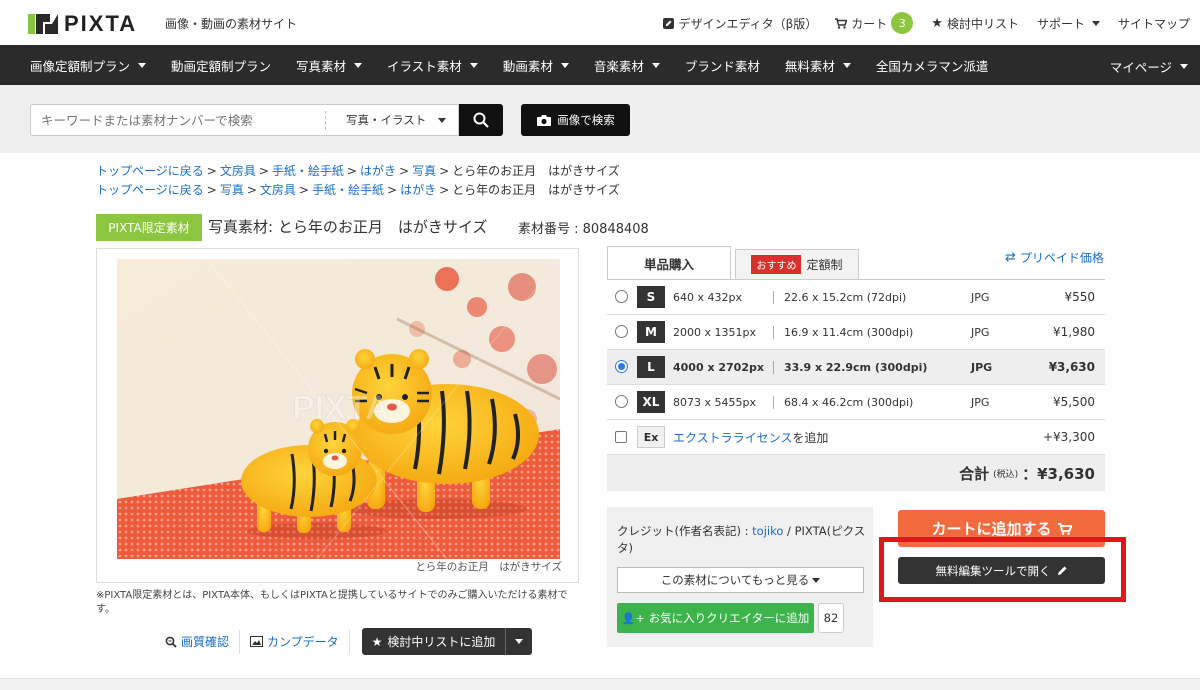 The image size is (1200, 690). I want to click on image-tools: 画質確認 カンプデータ ★ 検討中リストに追加, so click(344, 641).